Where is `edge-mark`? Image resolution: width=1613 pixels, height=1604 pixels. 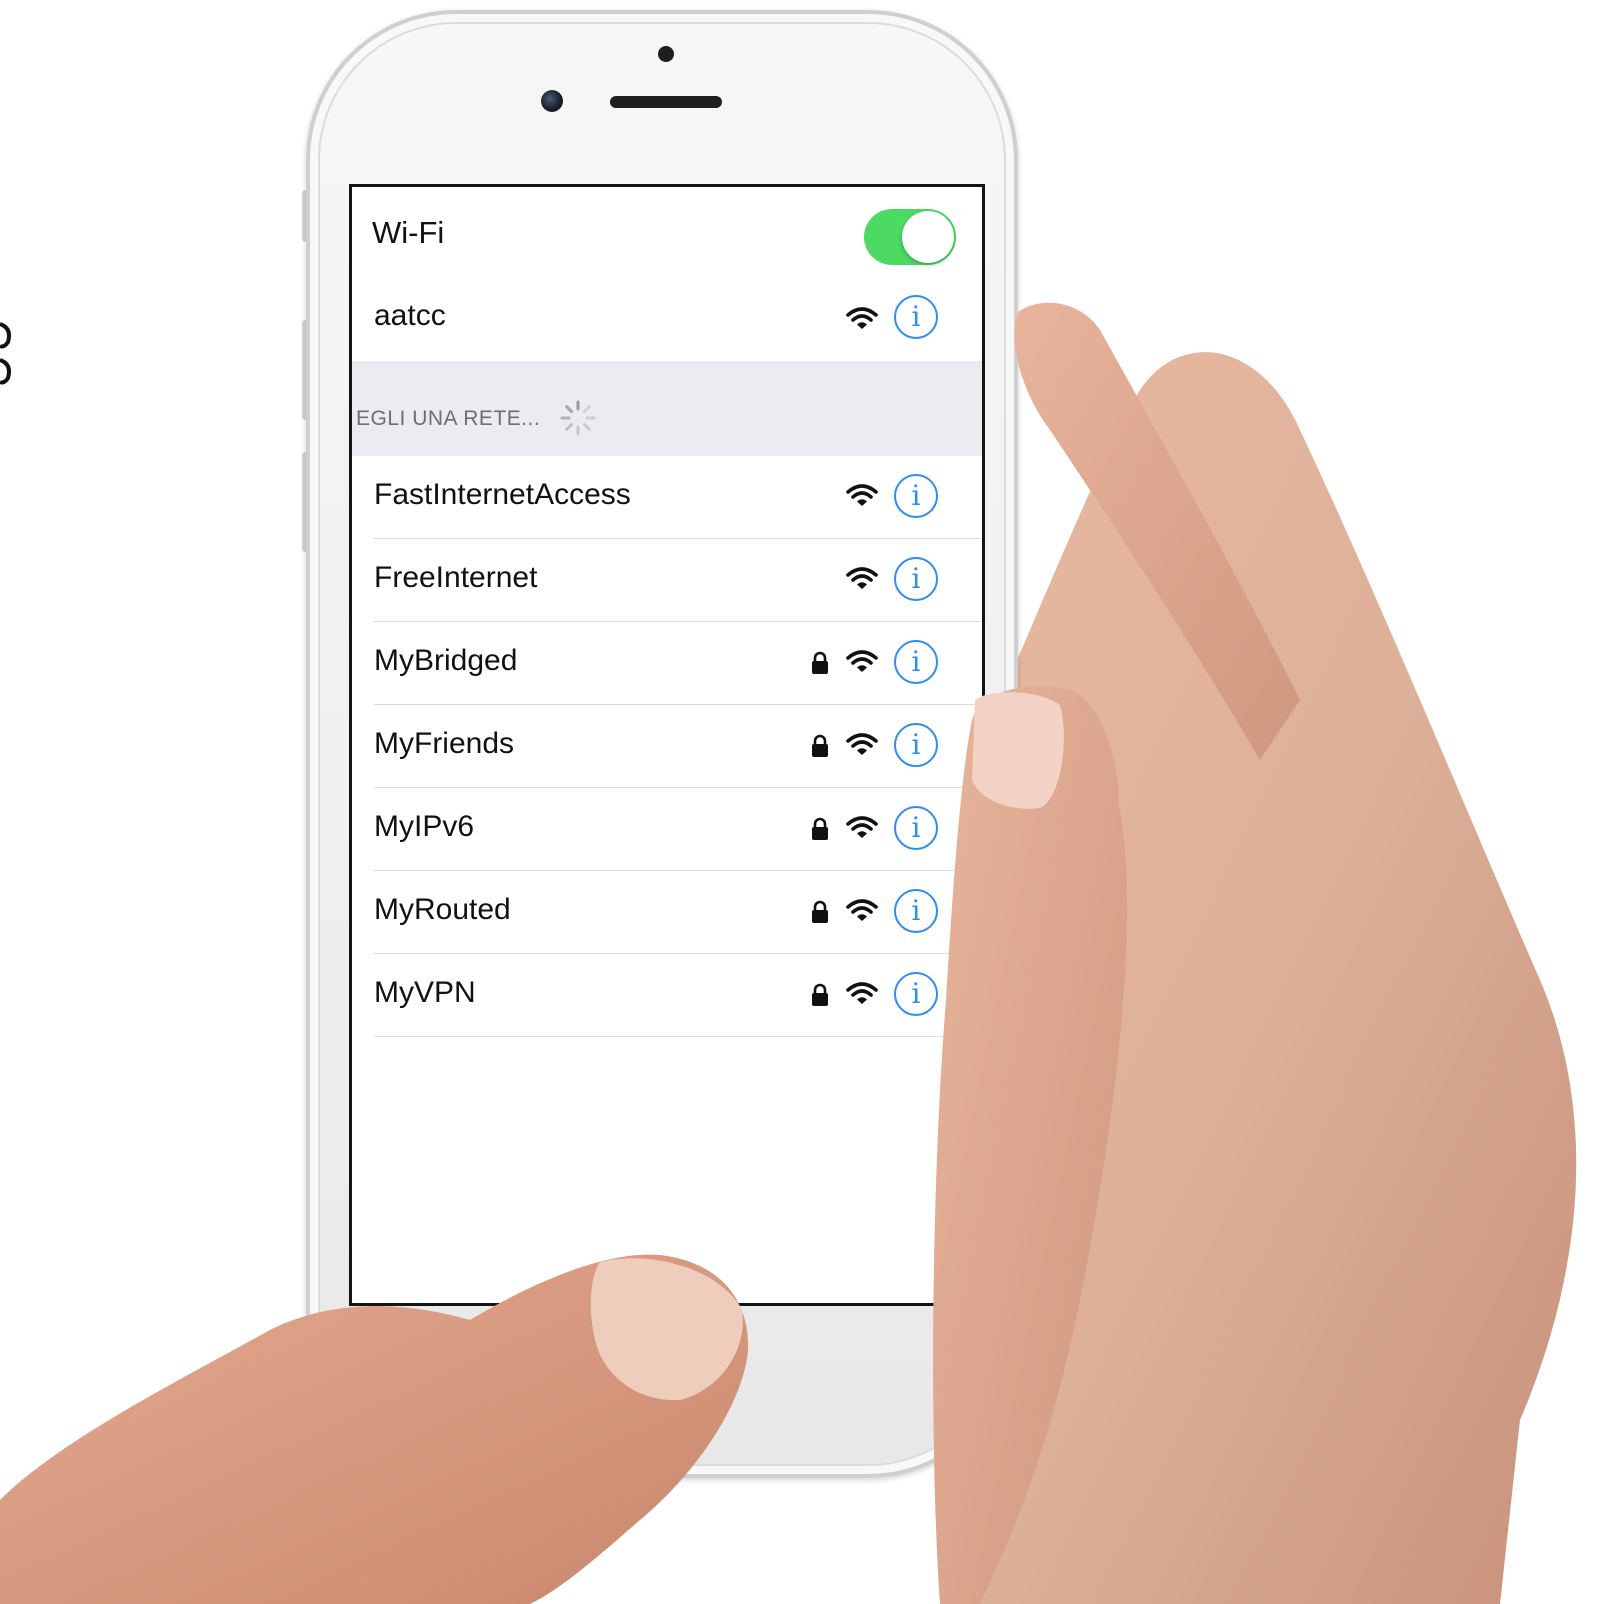
edge-mark is located at coordinates (5, 353).